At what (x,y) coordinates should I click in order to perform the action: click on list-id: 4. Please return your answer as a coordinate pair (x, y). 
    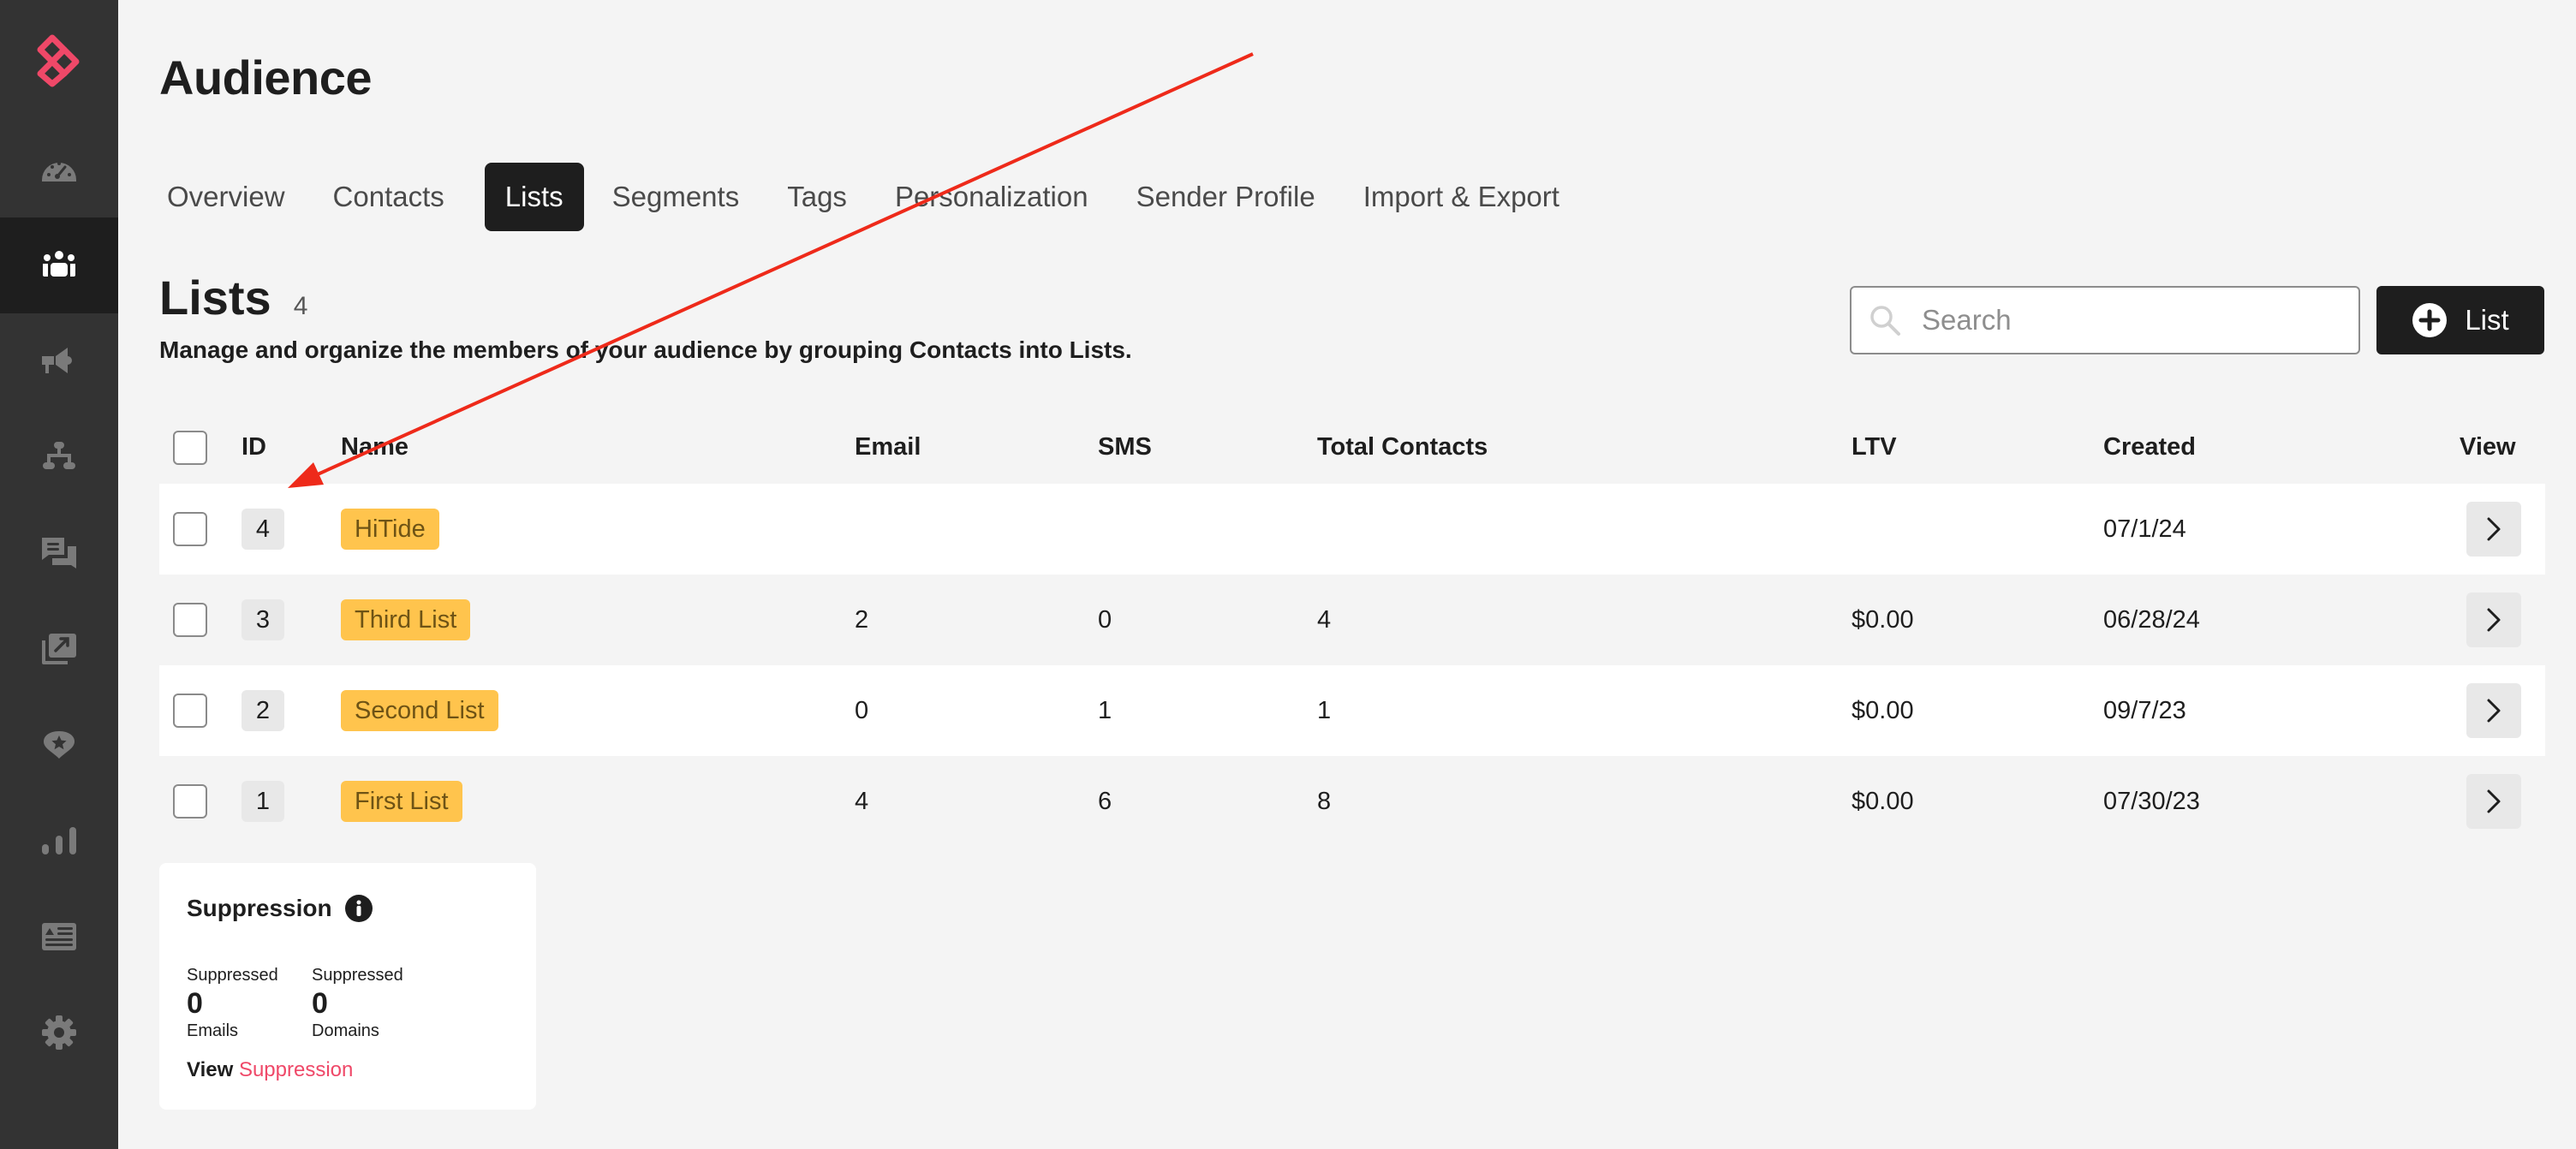
    Looking at the image, I should click on (263, 529).